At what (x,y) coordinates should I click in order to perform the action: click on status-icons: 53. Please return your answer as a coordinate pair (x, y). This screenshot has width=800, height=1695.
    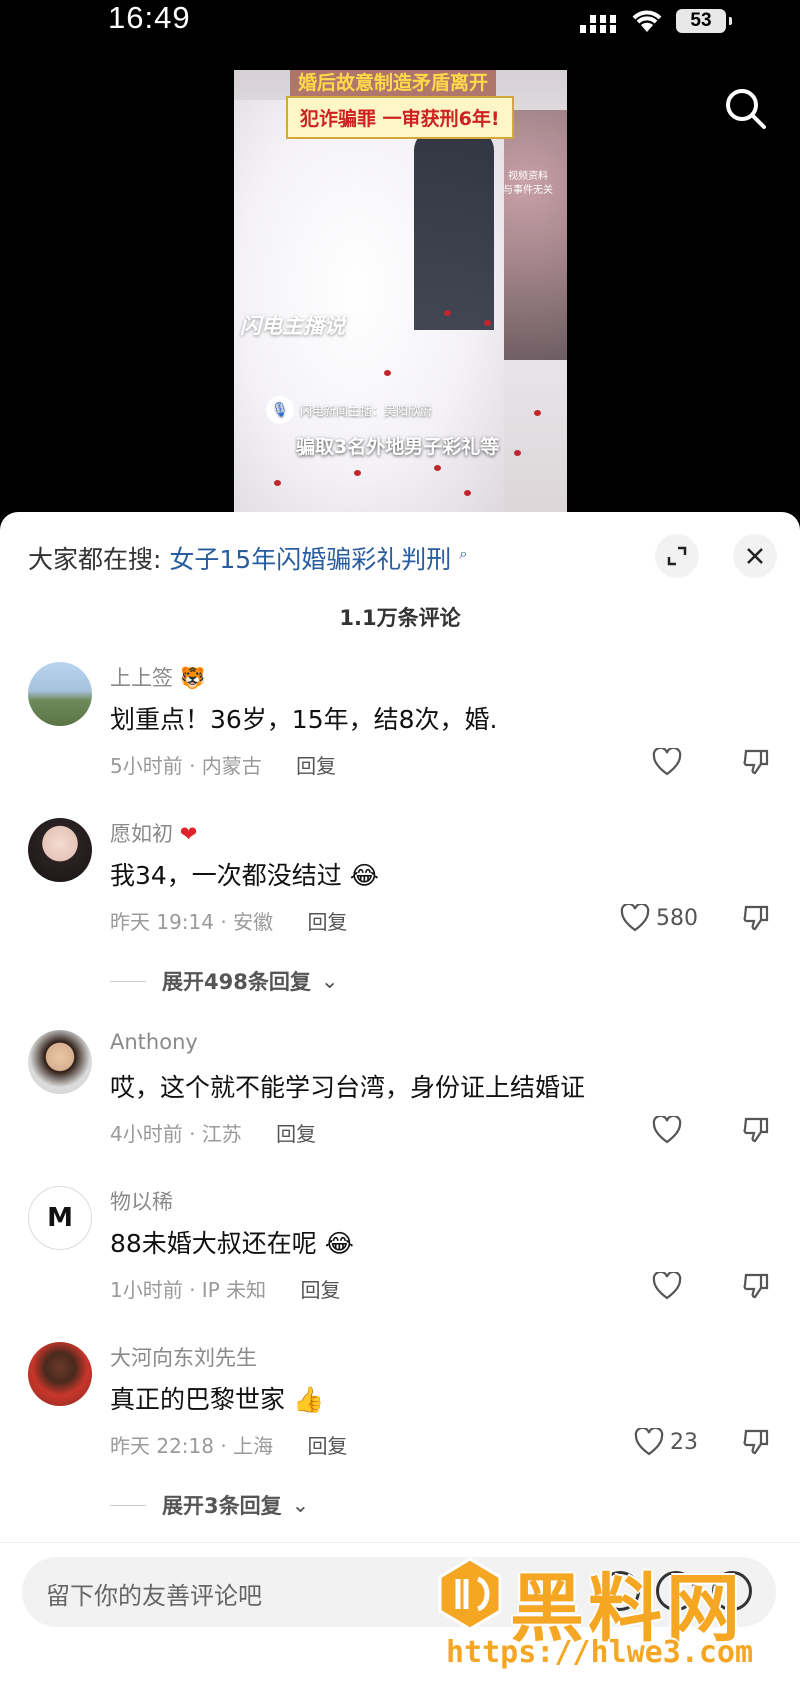
    Looking at the image, I should click on (656, 21).